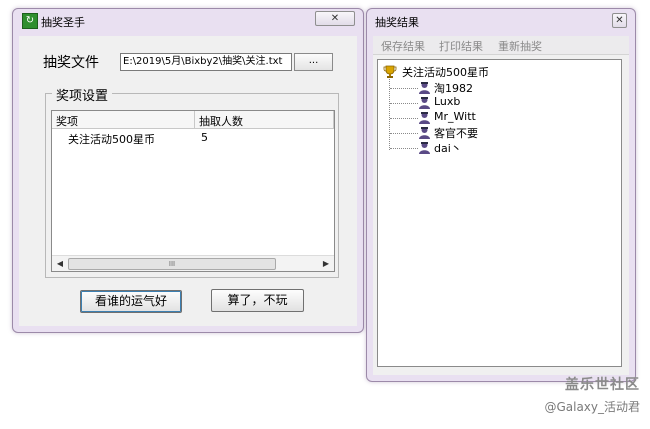  I want to click on scroll-thumb: III, so click(172, 264).